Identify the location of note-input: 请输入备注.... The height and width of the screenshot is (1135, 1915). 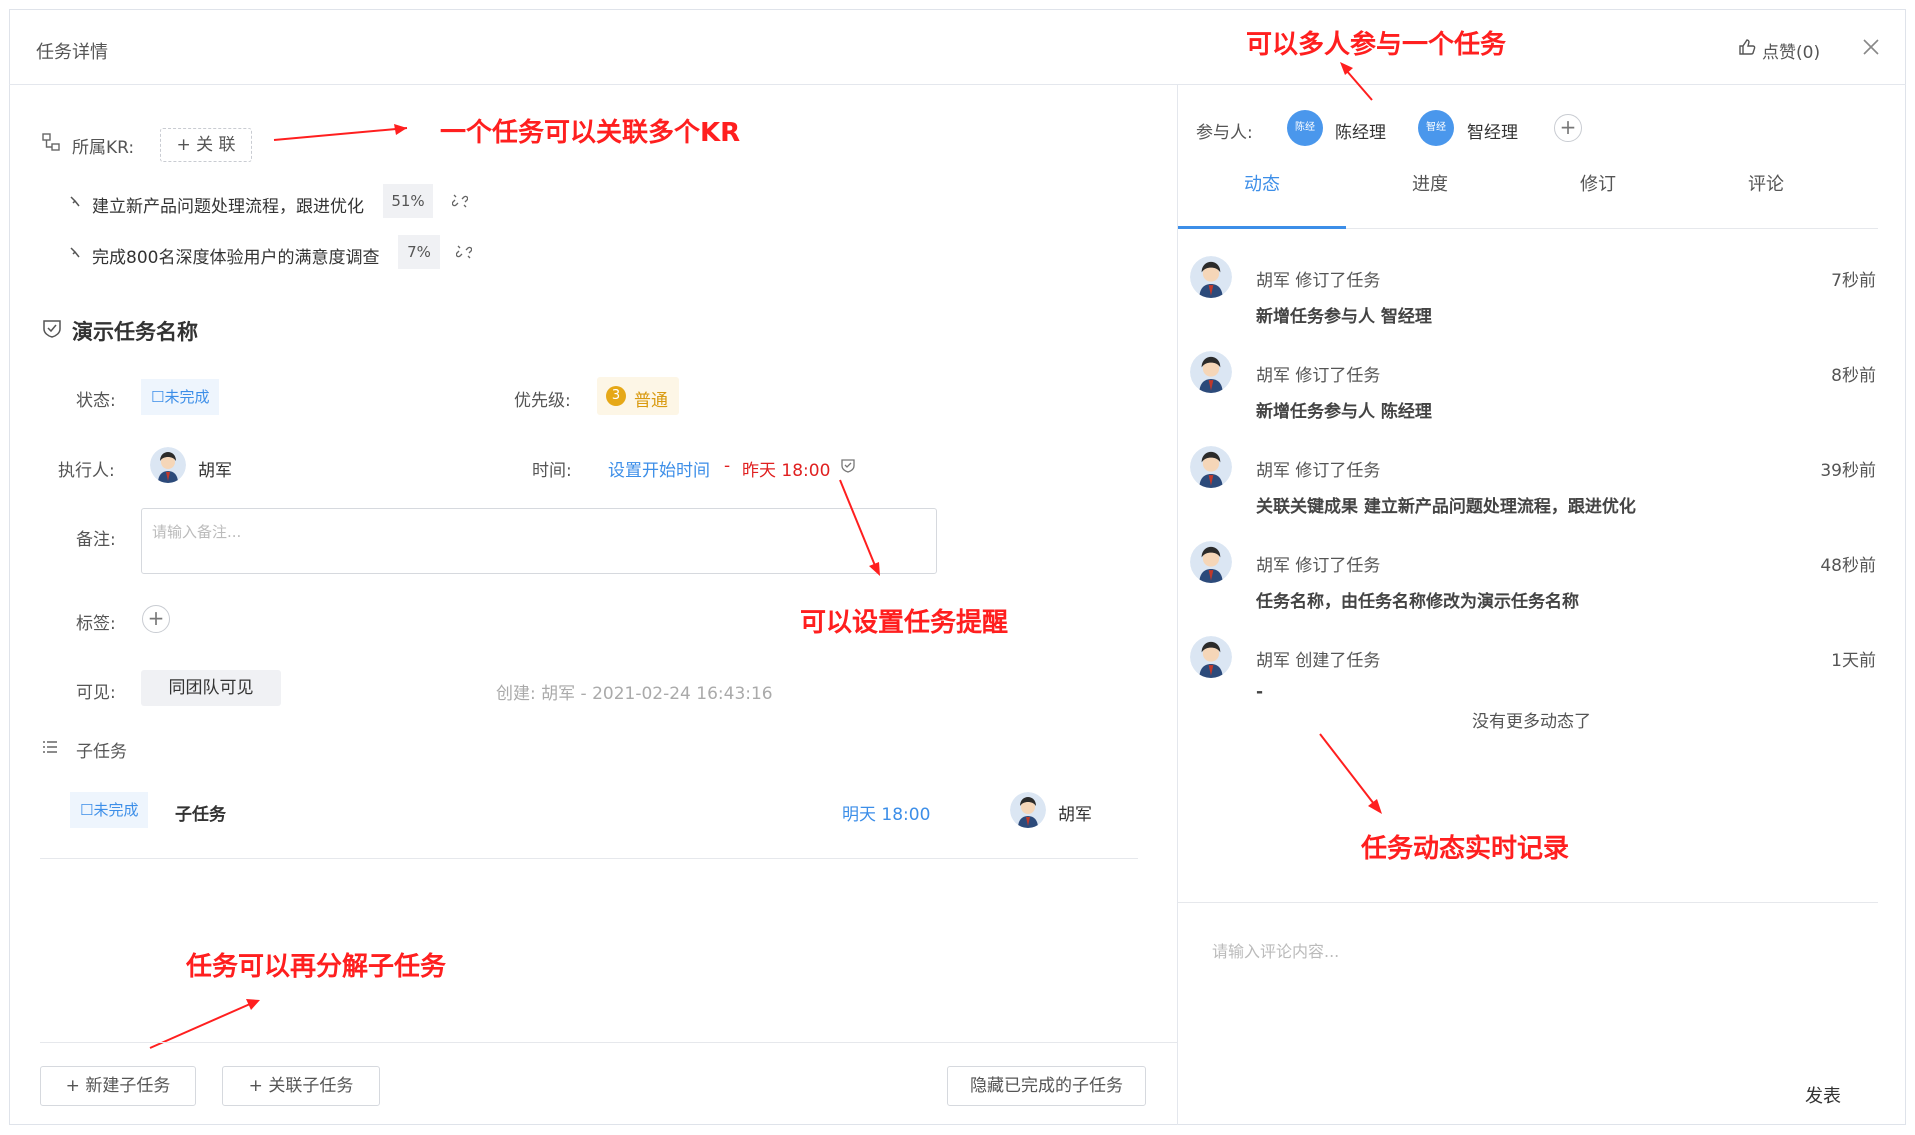
(539, 541).